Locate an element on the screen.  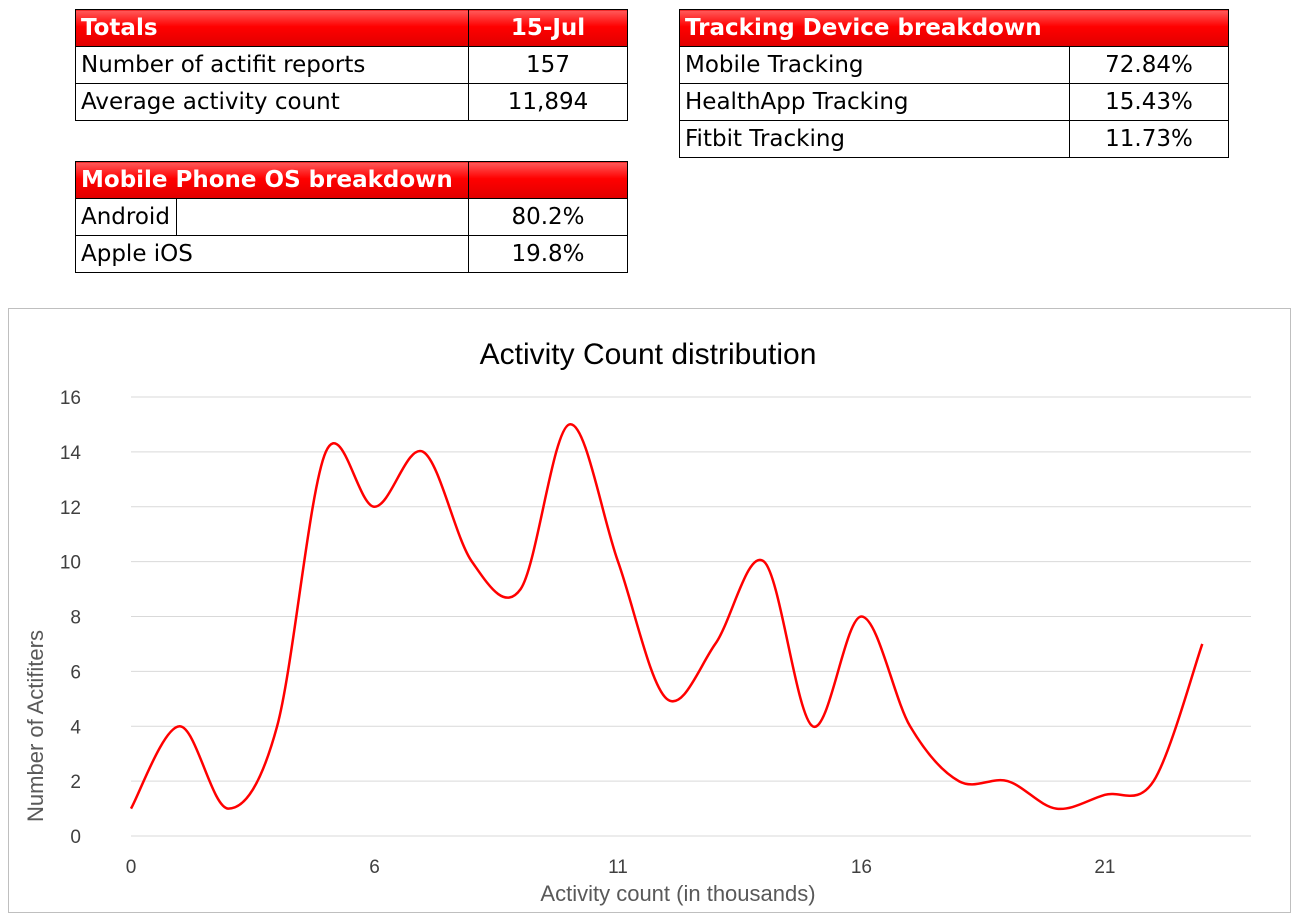
table-row: Mobile Tracking 72.84% is located at coordinates (954, 65).